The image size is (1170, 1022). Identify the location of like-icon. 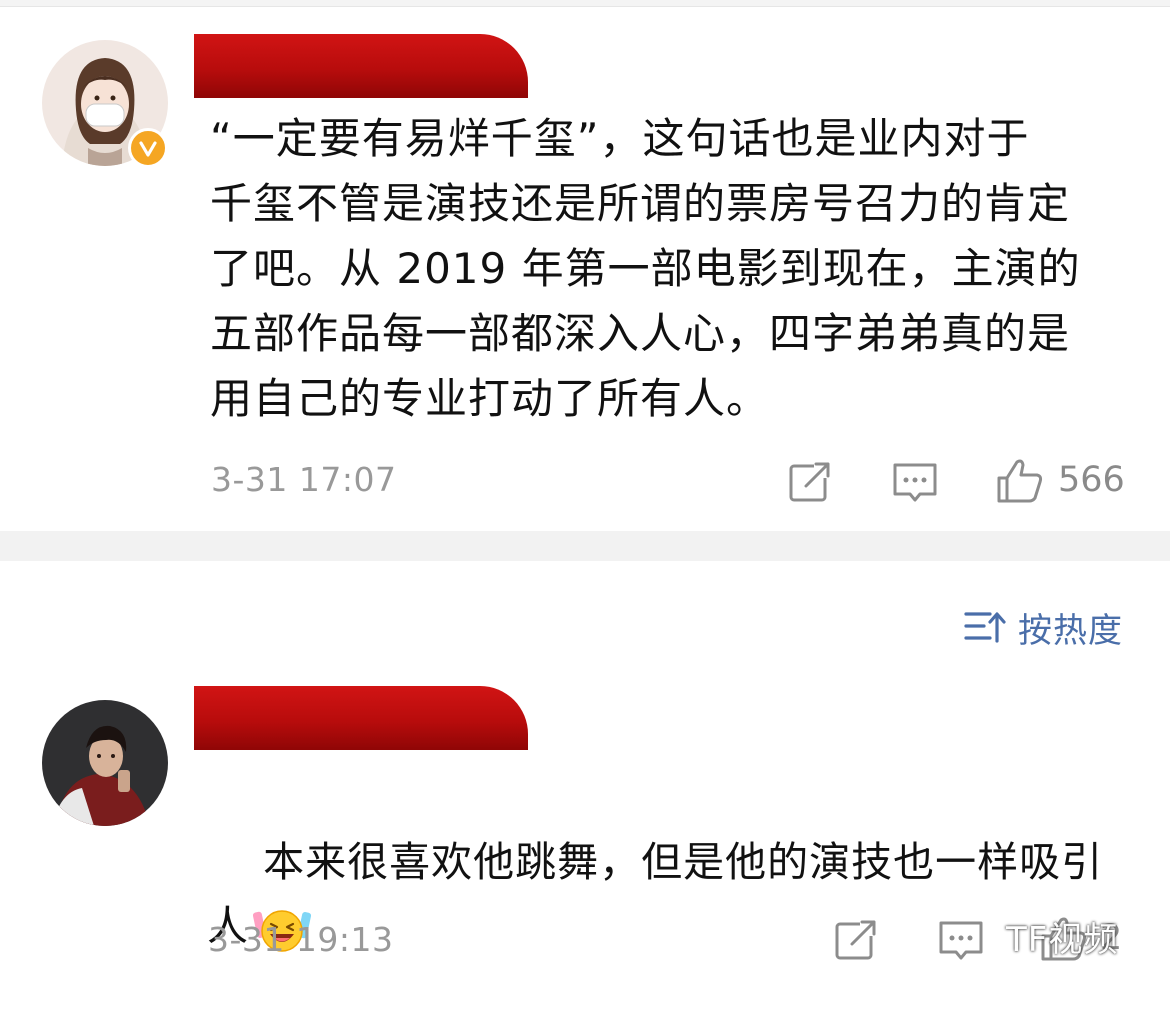
(1020, 481).